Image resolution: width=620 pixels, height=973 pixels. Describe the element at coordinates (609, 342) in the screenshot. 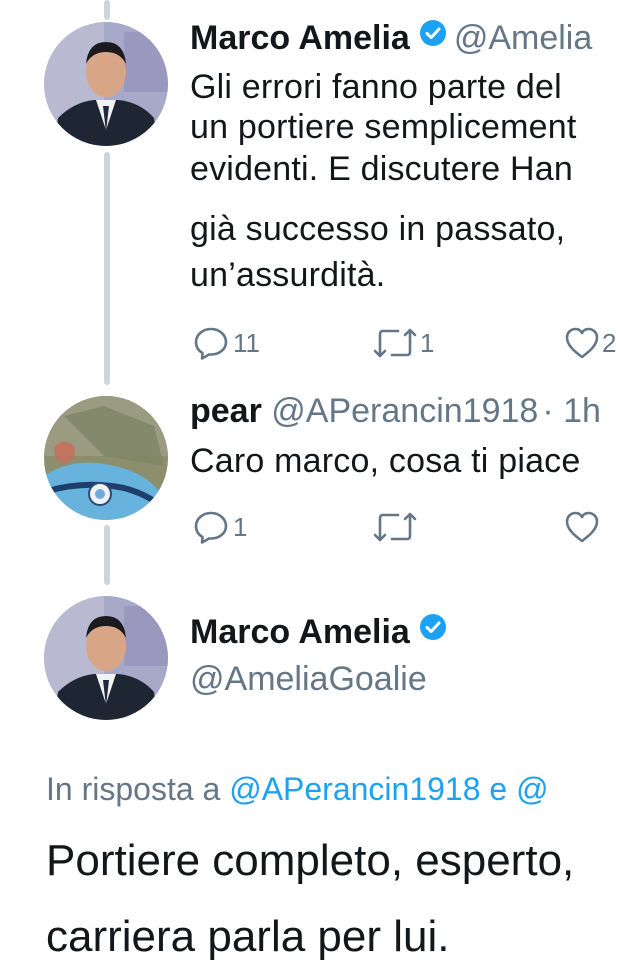

I see `tweet-1-like-count: 2` at that location.